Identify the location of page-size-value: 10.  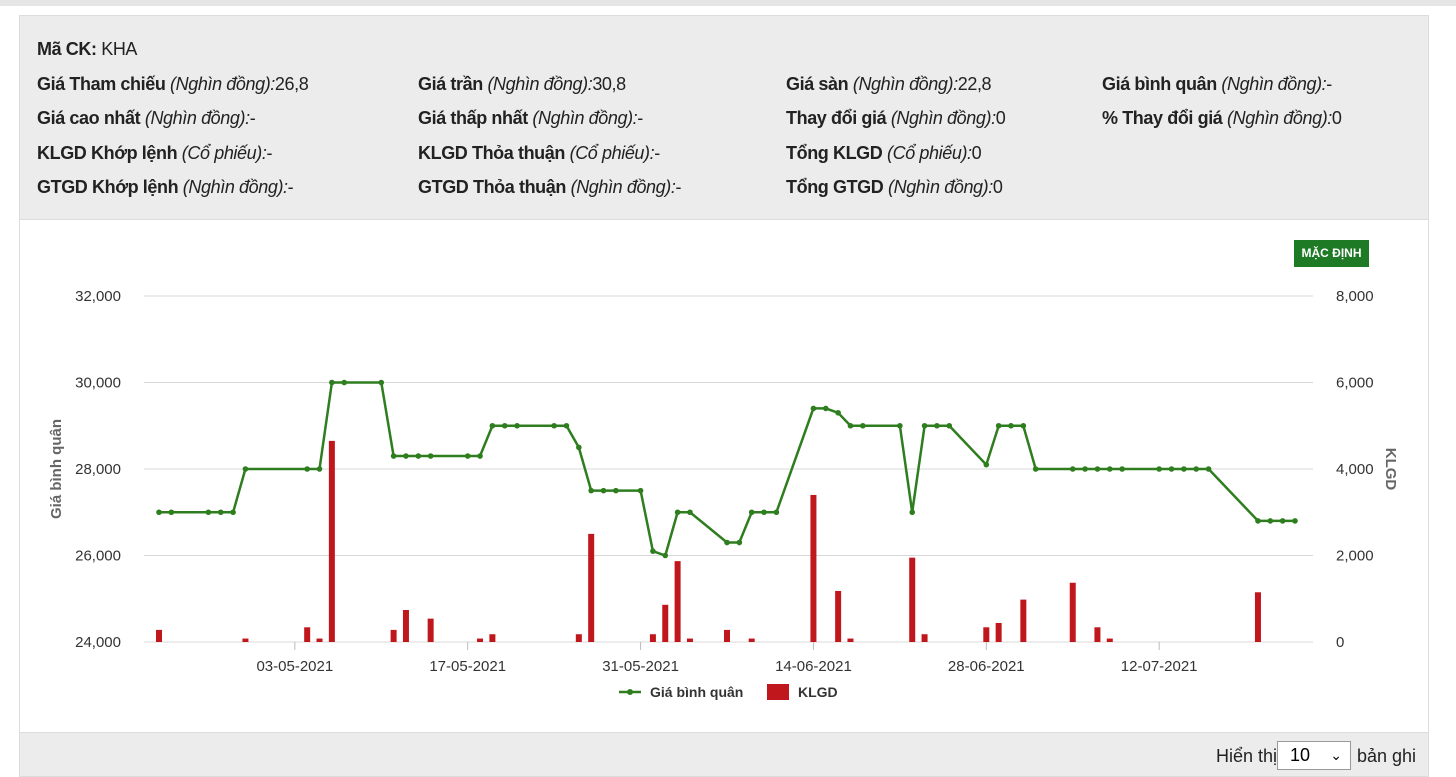
(1300, 755).